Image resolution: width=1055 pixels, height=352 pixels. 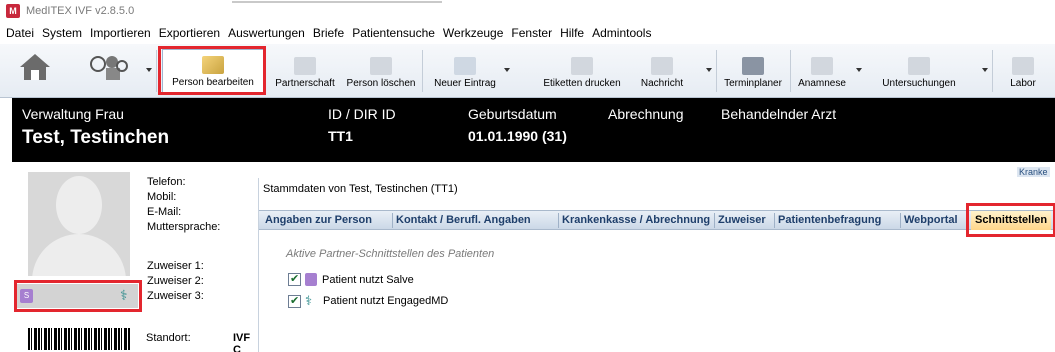 I want to click on tab-angaben-zur-person: Angaben zur Person, so click(x=318, y=220).